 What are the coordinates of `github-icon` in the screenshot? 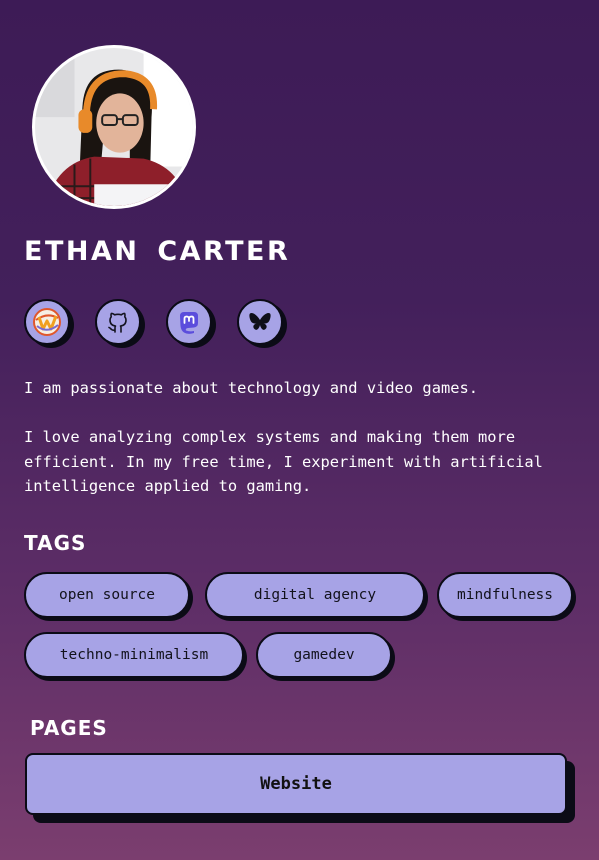 It's located at (117, 322).